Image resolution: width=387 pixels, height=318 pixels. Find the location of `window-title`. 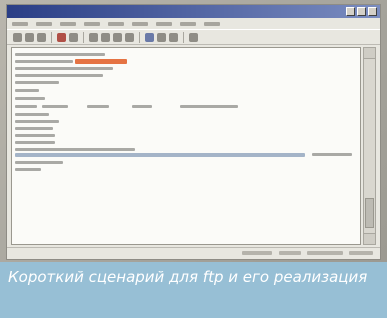

window-title is located at coordinates (41, 11).